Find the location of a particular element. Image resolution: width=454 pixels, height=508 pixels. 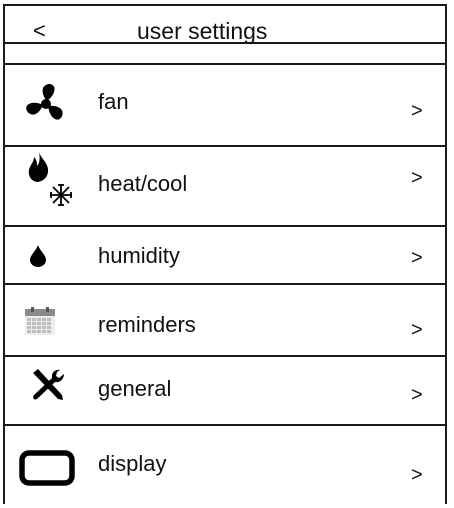

menu-item-label: reminders is located at coordinates (147, 324).